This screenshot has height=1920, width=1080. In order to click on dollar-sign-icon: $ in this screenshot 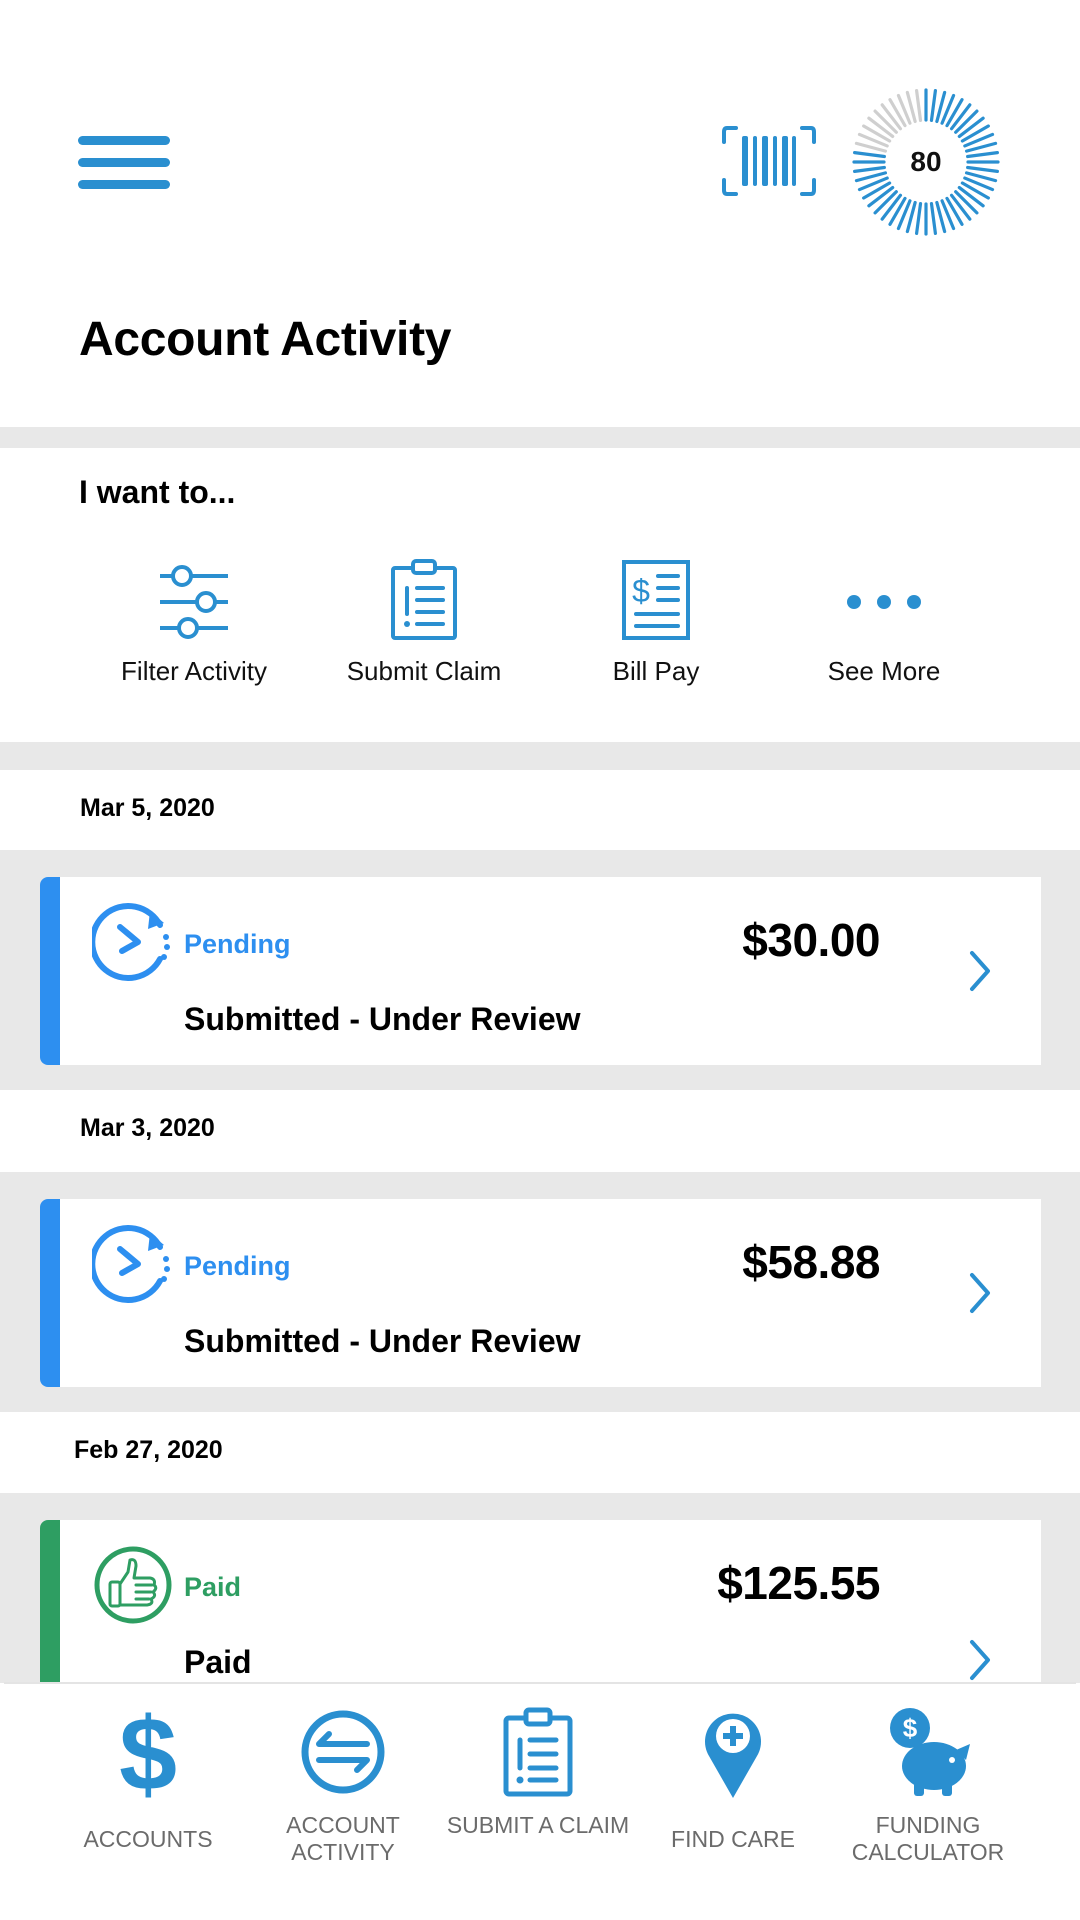, I will do `click(148, 1752)`.